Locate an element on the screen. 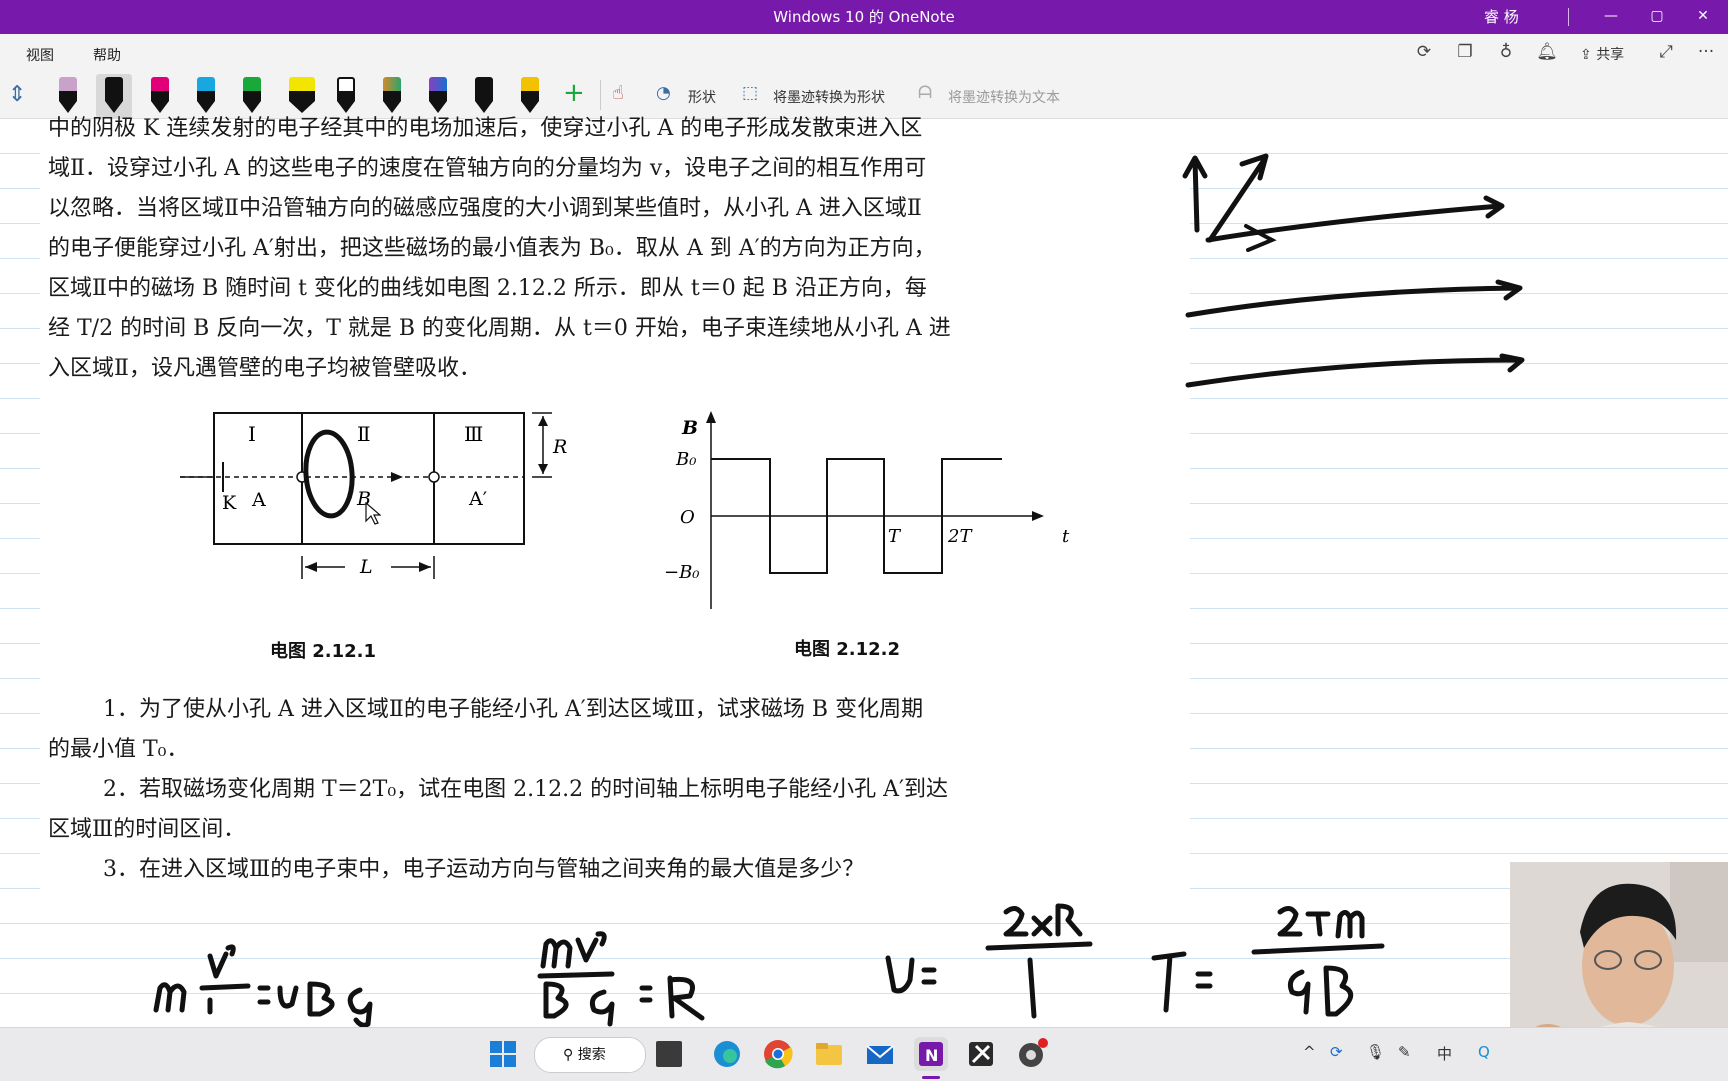 This screenshot has height=1081, width=1728. user-name: 睿 杨 is located at coordinates (1501, 17).